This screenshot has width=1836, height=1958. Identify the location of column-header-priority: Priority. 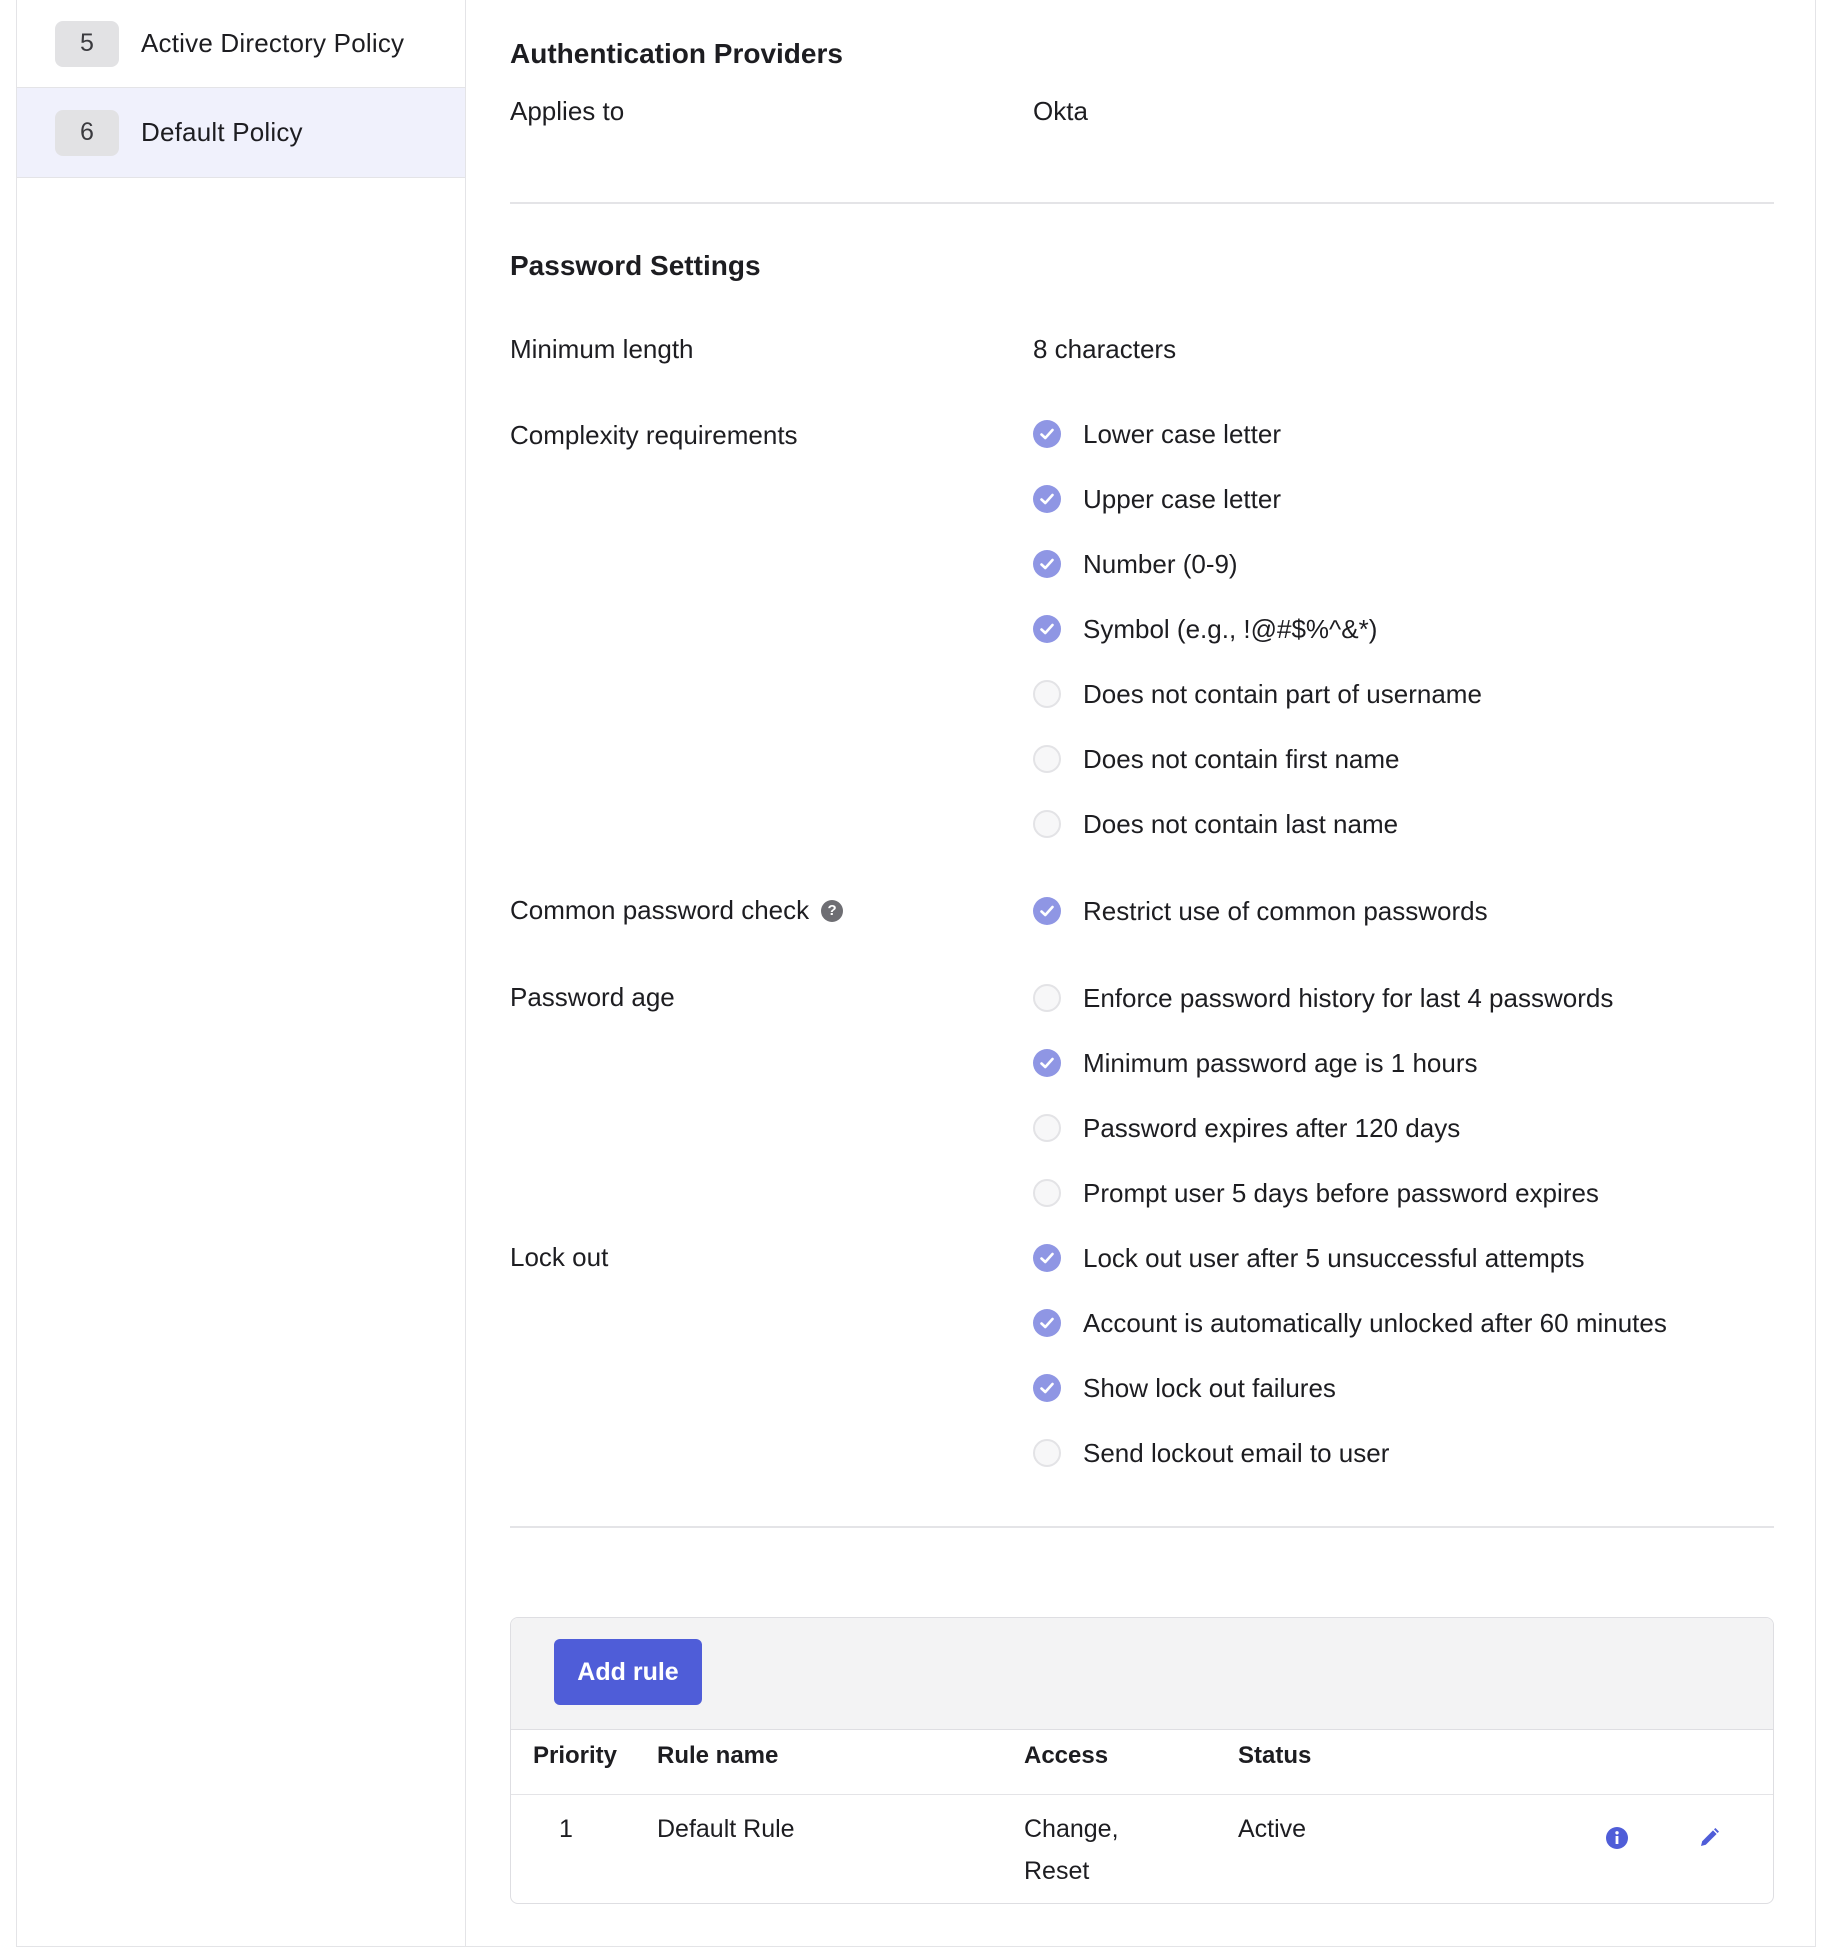
(575, 1755).